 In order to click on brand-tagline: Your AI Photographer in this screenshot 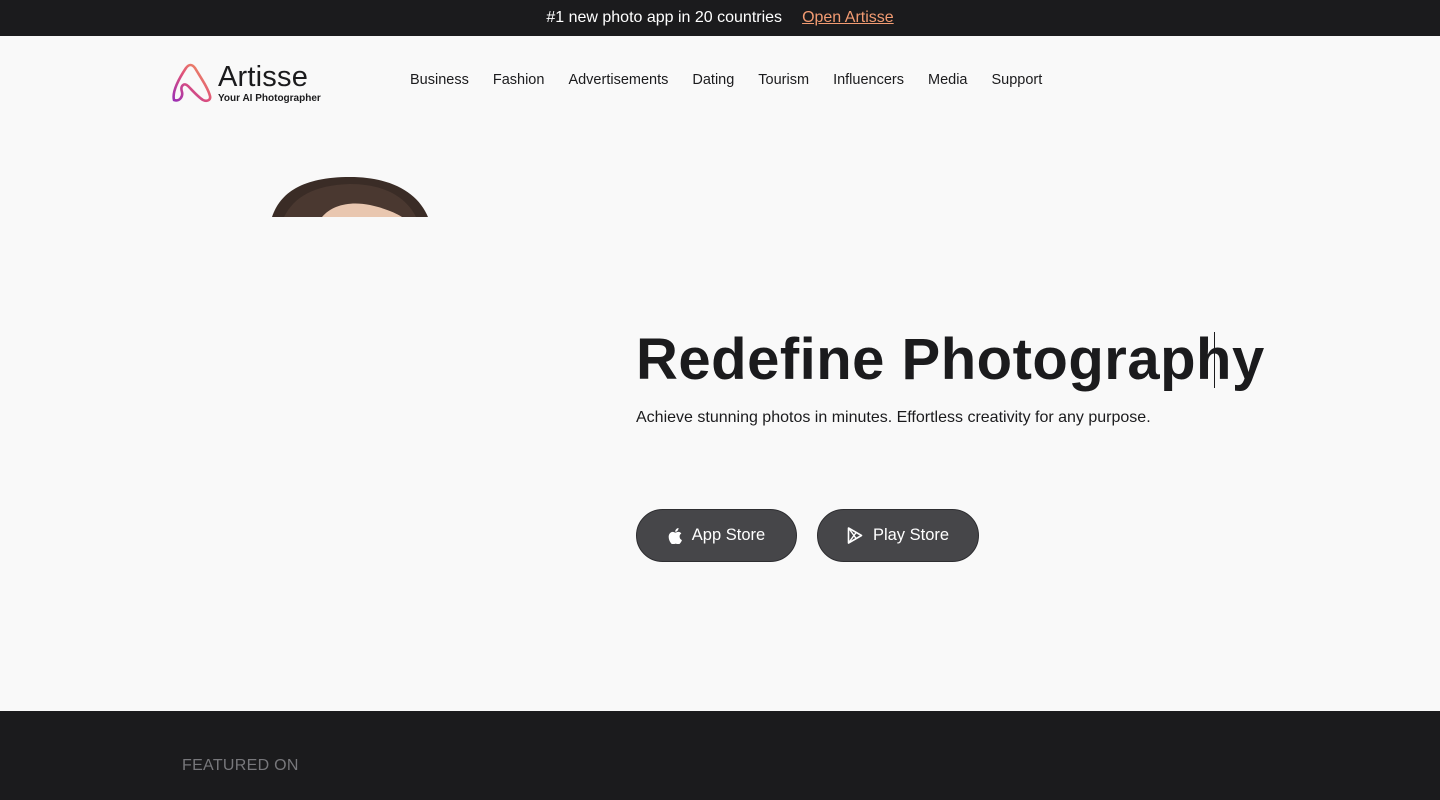, I will do `click(269, 98)`.